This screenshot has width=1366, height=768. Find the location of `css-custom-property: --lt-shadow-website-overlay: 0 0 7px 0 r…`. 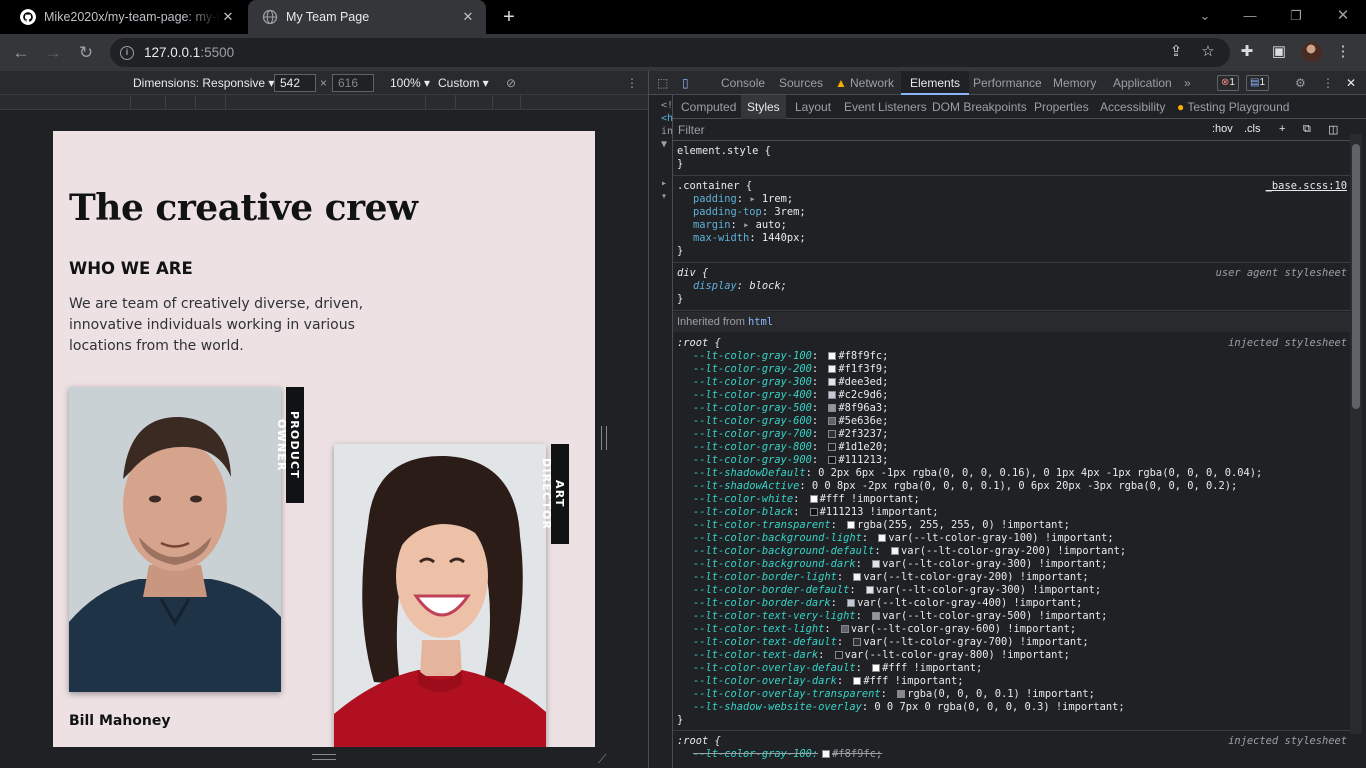

css-custom-property: --lt-shadow-website-overlay: 0 0 7px 0 r… is located at coordinates (1012, 707).